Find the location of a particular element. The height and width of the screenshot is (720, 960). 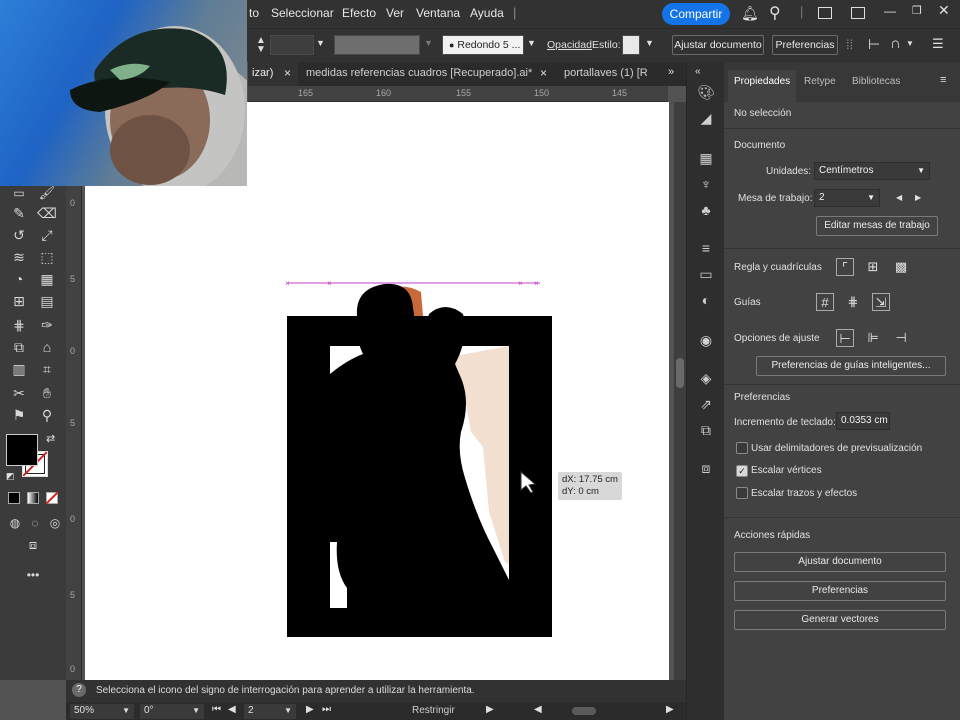

menu-item-view: Ver is located at coordinates (395, 13).